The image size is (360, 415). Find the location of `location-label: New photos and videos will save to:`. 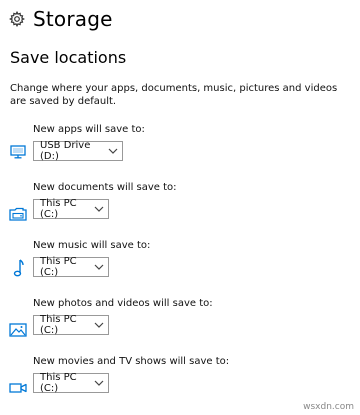

location-label: New photos and videos will save to: is located at coordinates (123, 303).